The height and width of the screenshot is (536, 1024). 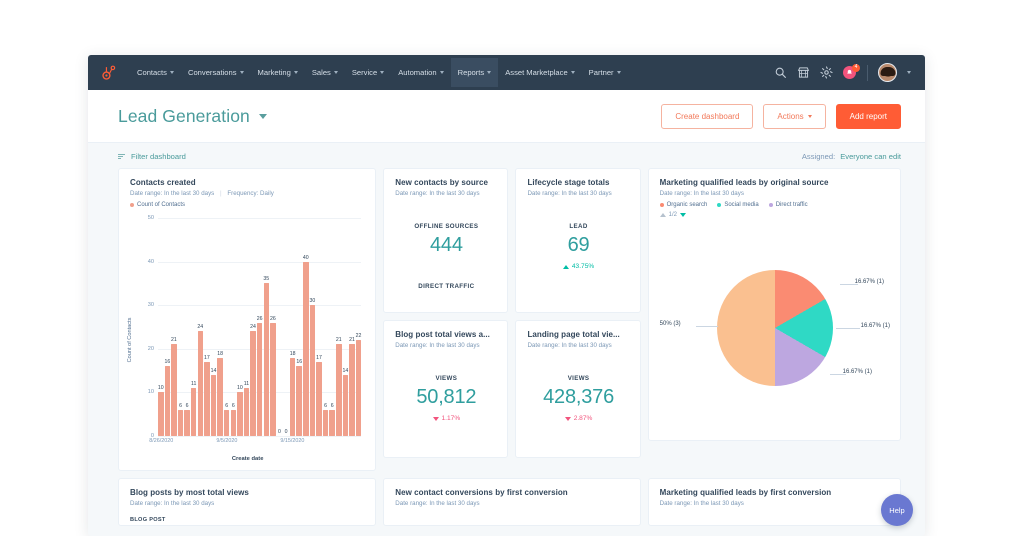 What do you see at coordinates (216, 72) in the screenshot?
I see `nav-item-conversations: Conversations` at bounding box center [216, 72].